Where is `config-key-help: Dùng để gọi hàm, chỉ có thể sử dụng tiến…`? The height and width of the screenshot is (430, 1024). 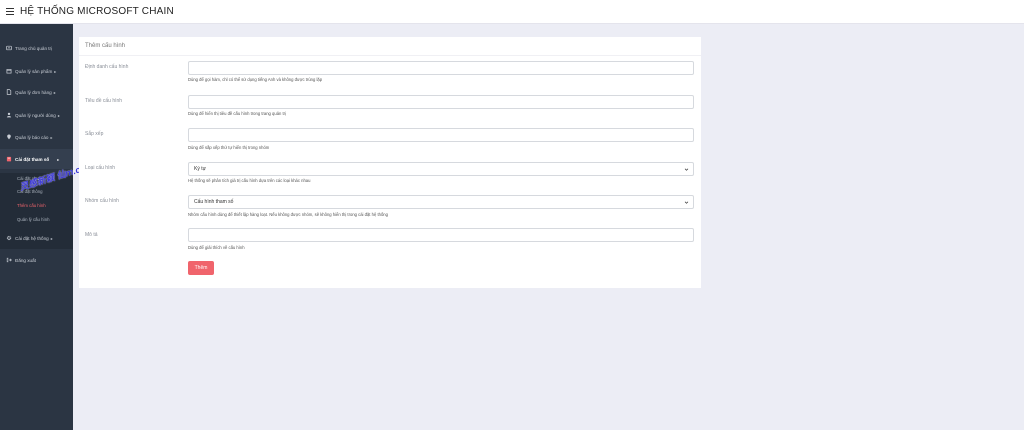
config-key-help: Dùng để gọi hàm, chỉ có thể sử dụng tiến… is located at coordinates (255, 79).